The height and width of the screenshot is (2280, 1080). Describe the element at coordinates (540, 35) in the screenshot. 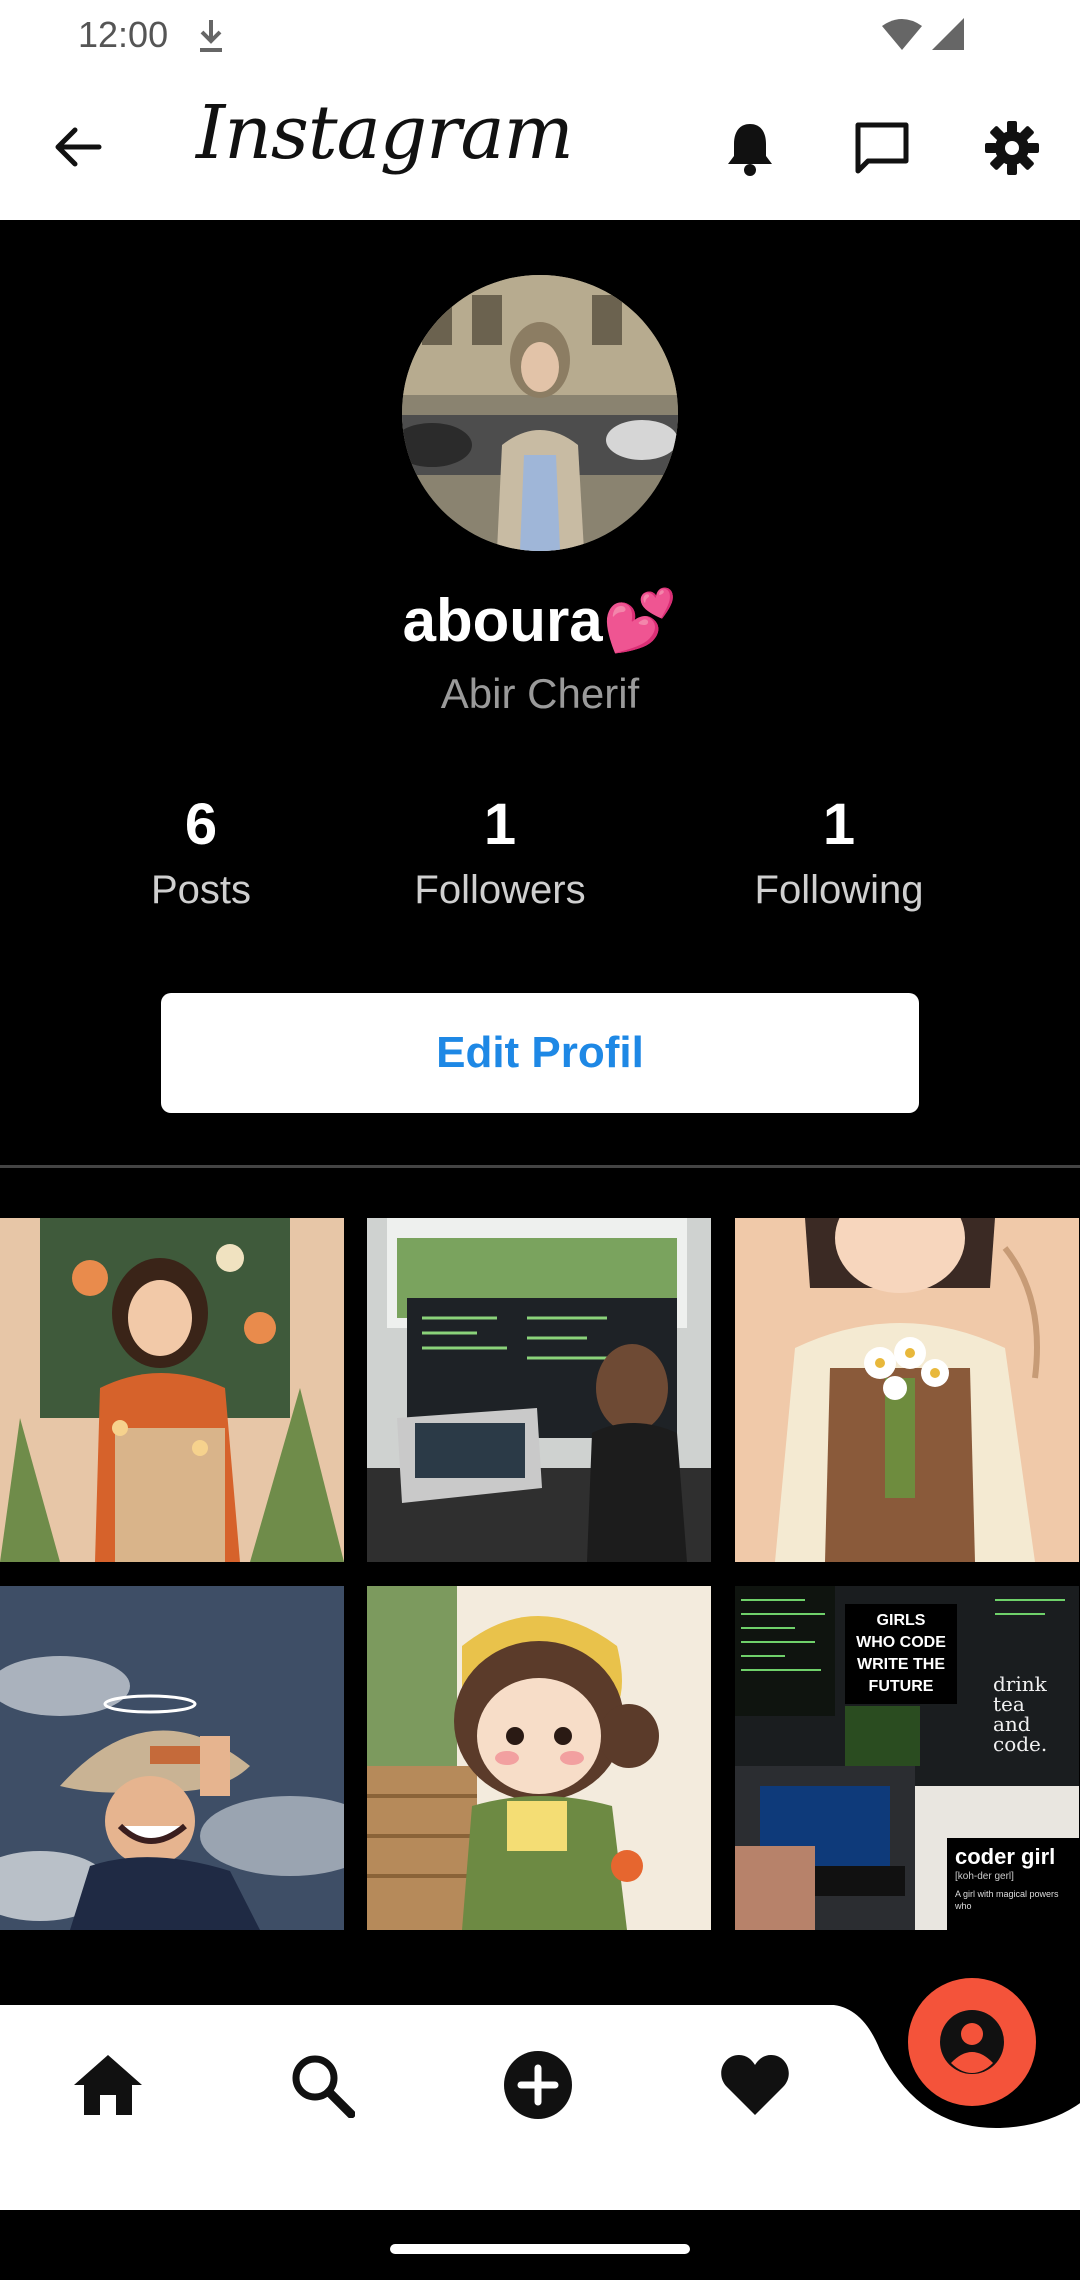

I see `status-bar: 12:00` at that location.